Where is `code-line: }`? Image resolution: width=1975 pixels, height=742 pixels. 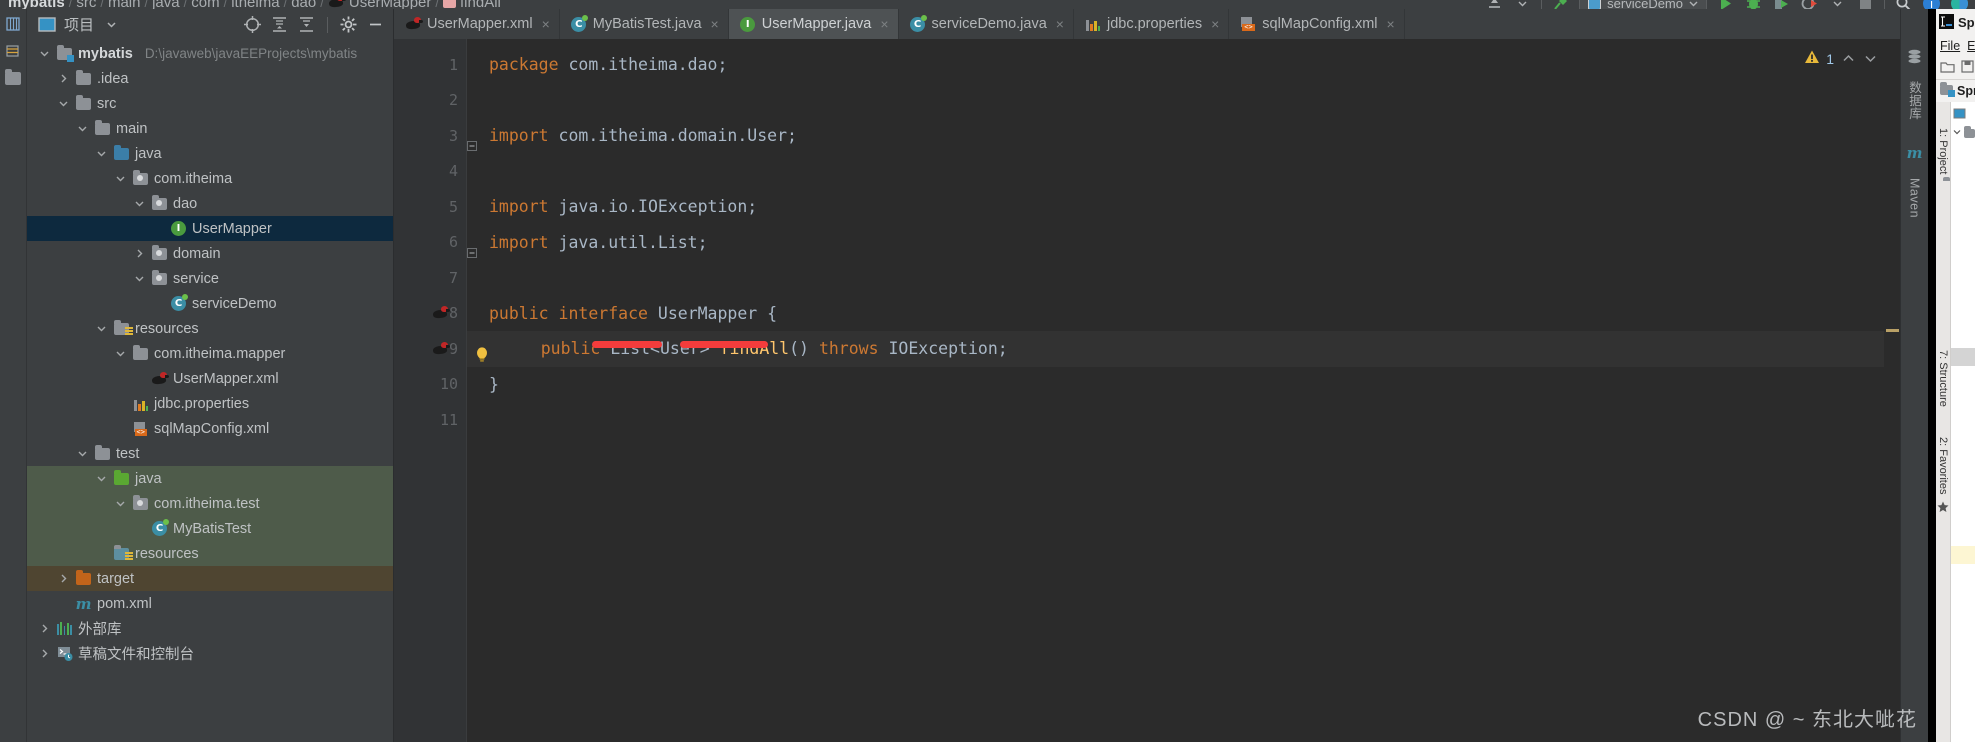 code-line: } is located at coordinates (1183, 385).